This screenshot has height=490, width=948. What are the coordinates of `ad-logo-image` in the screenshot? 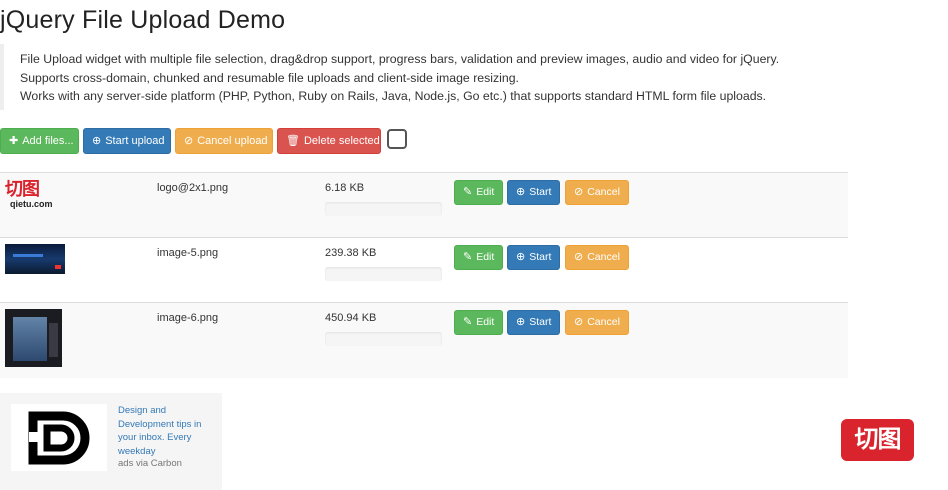 It's located at (59, 437).